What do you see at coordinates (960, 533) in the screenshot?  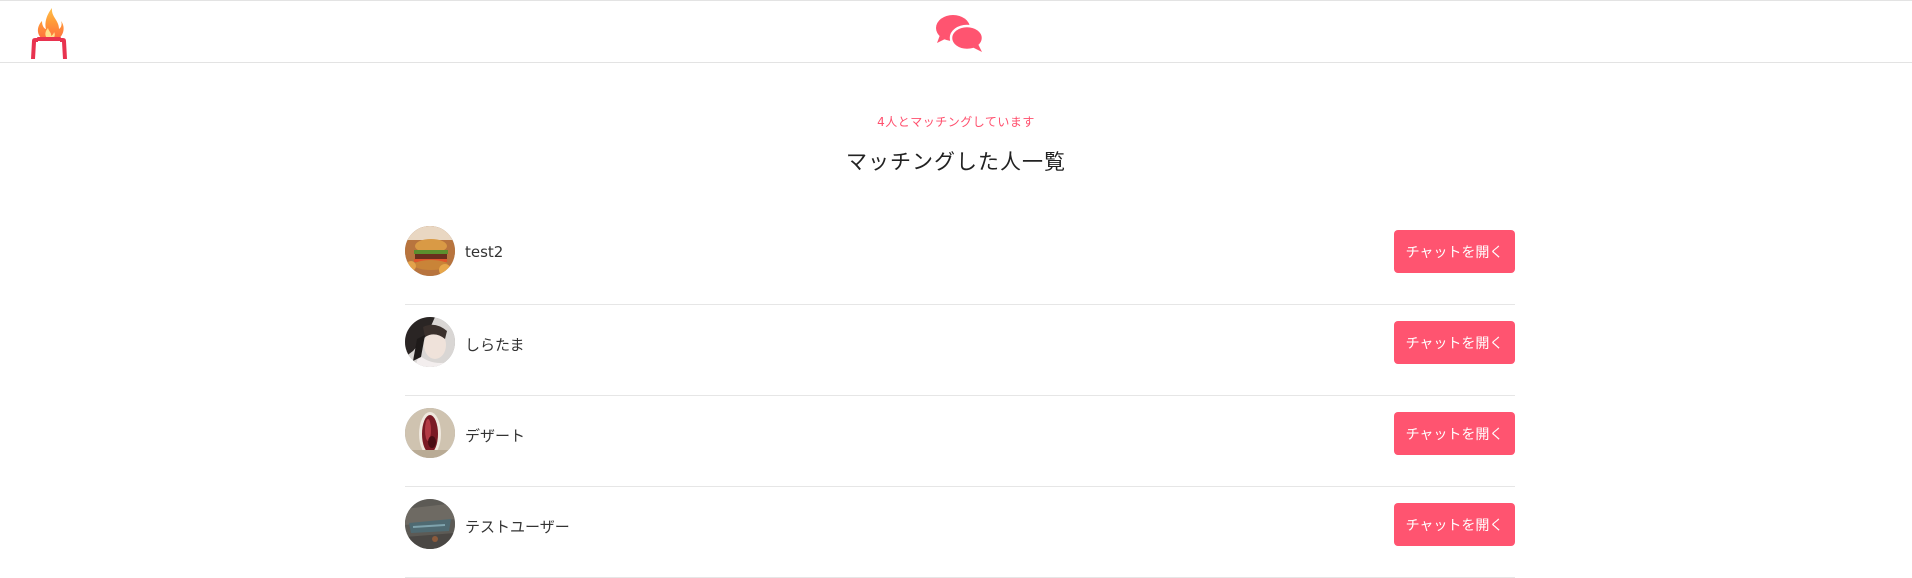 I see `match-row: テストユーザー チャットを開く` at bounding box center [960, 533].